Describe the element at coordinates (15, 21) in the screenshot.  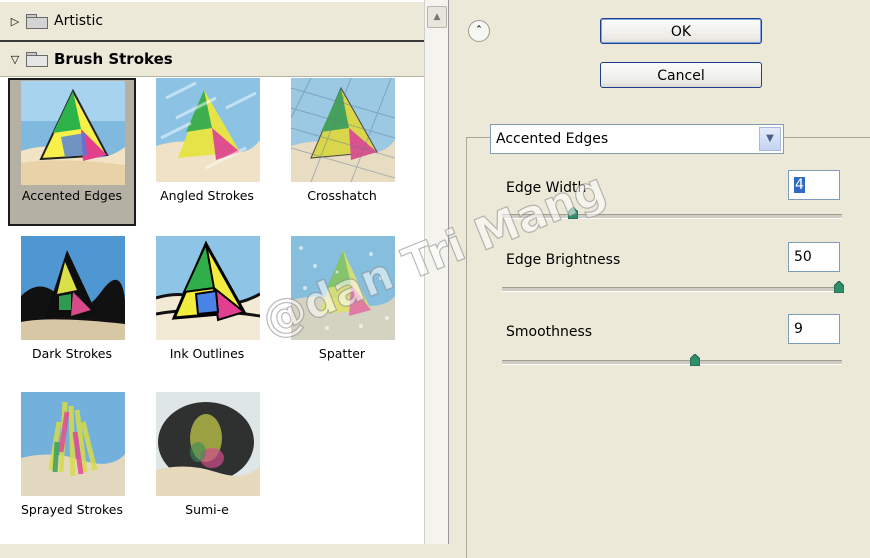
I see `expand-triangle-icon: ▷` at that location.